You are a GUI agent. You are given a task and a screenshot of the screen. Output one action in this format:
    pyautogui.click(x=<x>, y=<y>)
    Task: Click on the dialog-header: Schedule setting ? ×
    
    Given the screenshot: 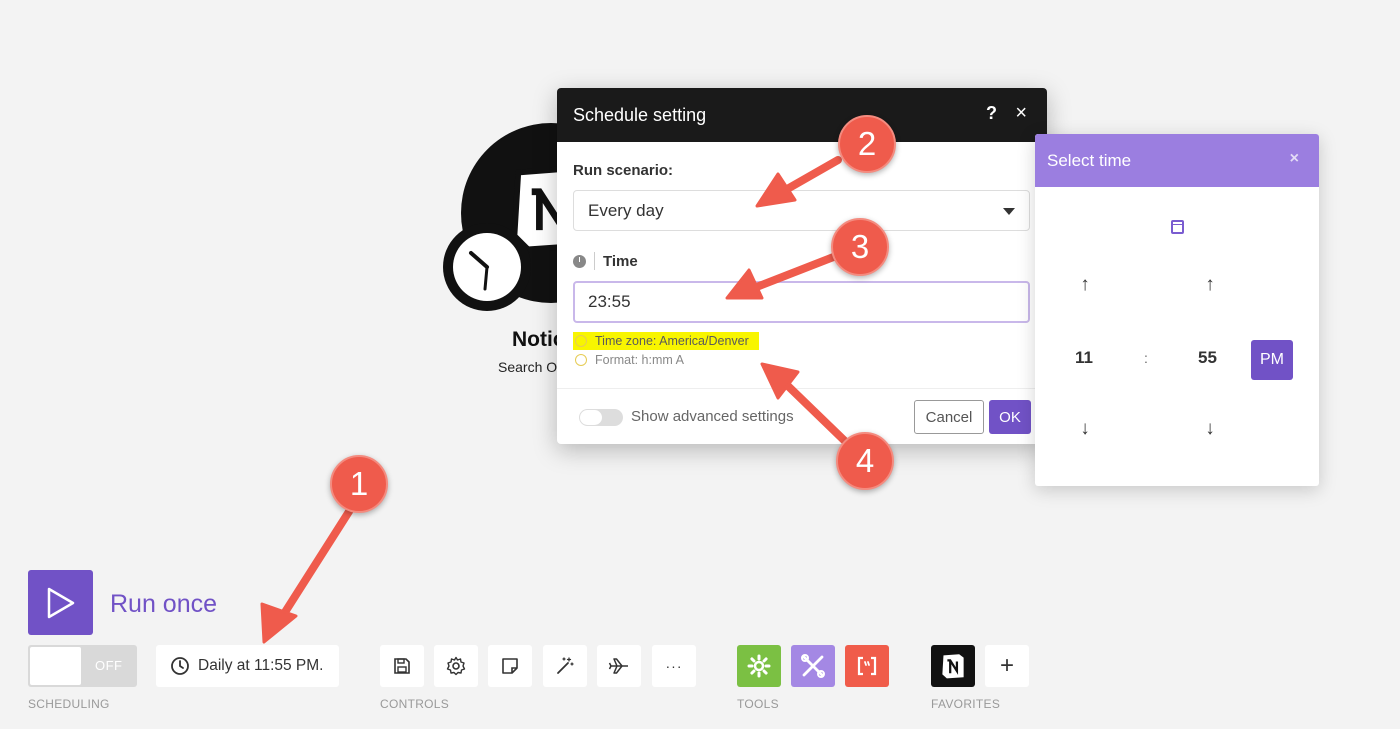 What is the action you would take?
    pyautogui.click(x=802, y=115)
    